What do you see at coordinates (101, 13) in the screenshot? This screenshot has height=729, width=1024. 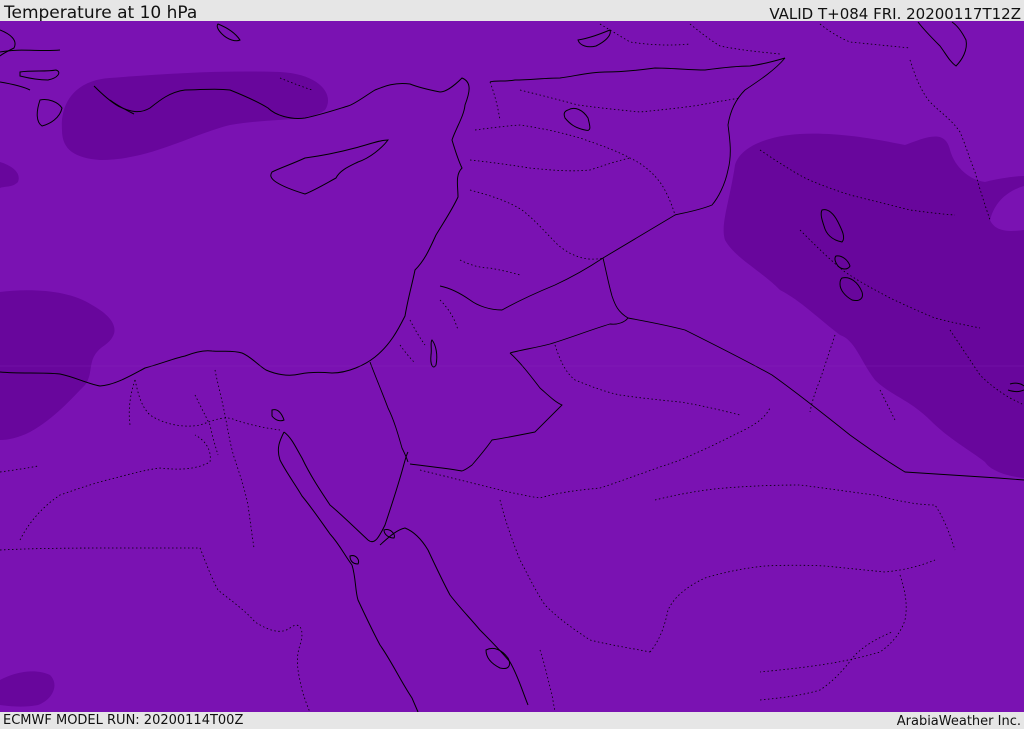 I see `map-title: Temperature at 10 hPa` at bounding box center [101, 13].